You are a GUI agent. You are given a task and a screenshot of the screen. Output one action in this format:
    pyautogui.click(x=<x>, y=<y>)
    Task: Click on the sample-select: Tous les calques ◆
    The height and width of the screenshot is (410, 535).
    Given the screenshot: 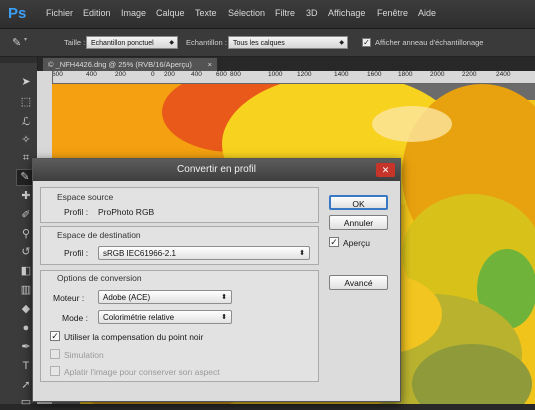 What is the action you would take?
    pyautogui.click(x=288, y=42)
    